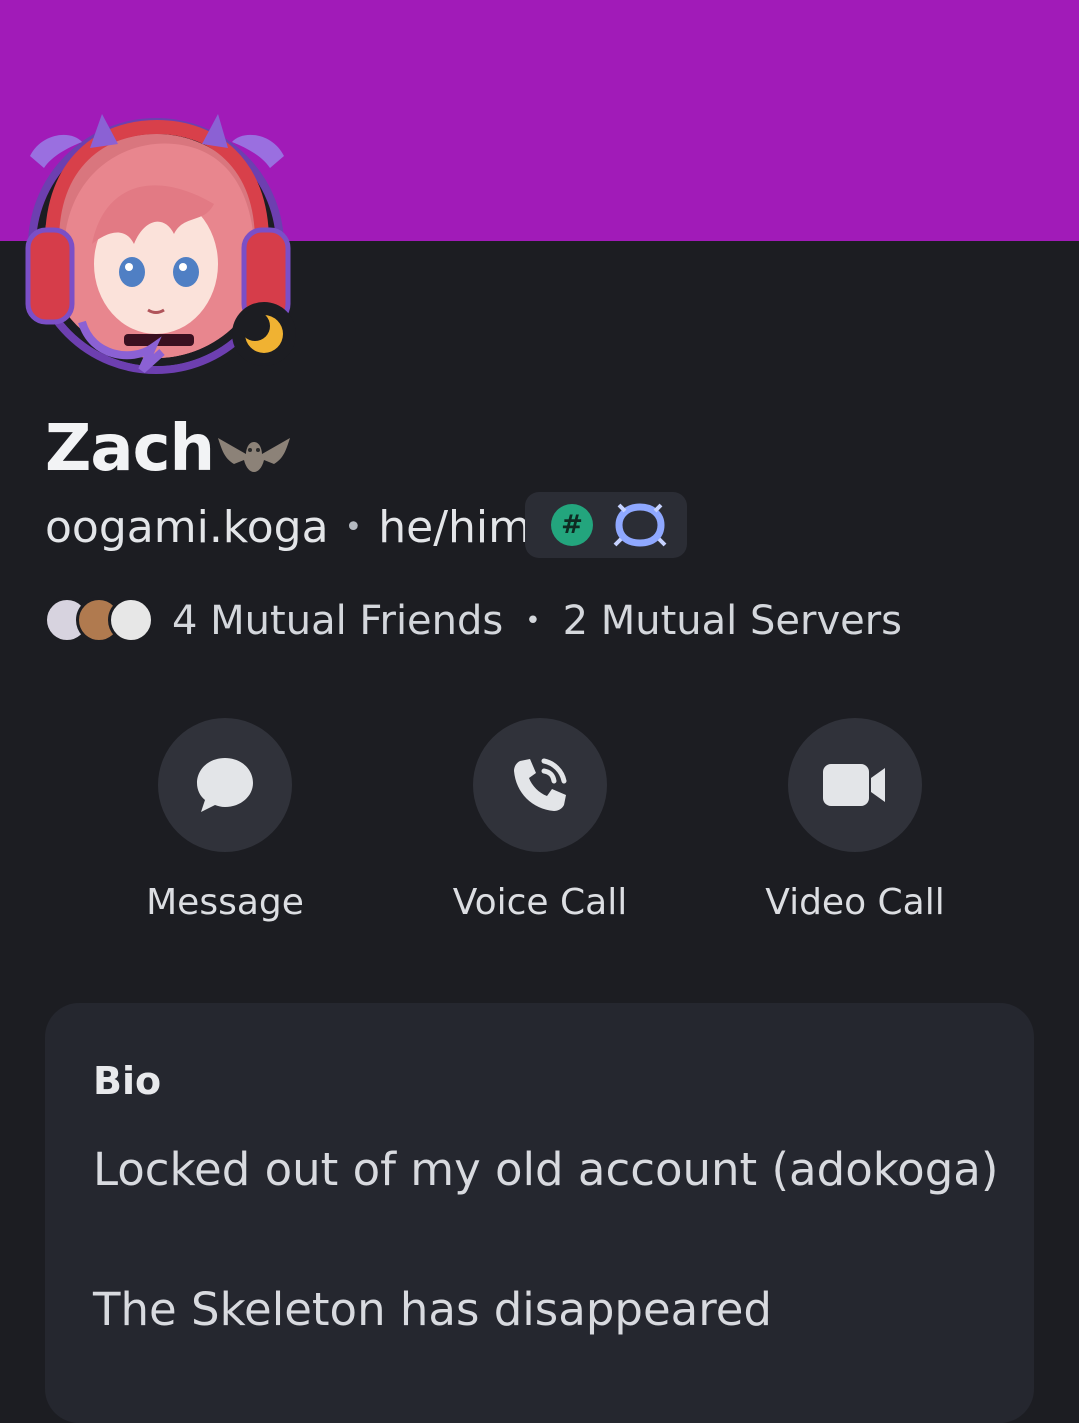 This screenshot has height=1423, width=1079. Describe the element at coordinates (187, 527) in the screenshot. I see `username: oogami.koga` at that location.